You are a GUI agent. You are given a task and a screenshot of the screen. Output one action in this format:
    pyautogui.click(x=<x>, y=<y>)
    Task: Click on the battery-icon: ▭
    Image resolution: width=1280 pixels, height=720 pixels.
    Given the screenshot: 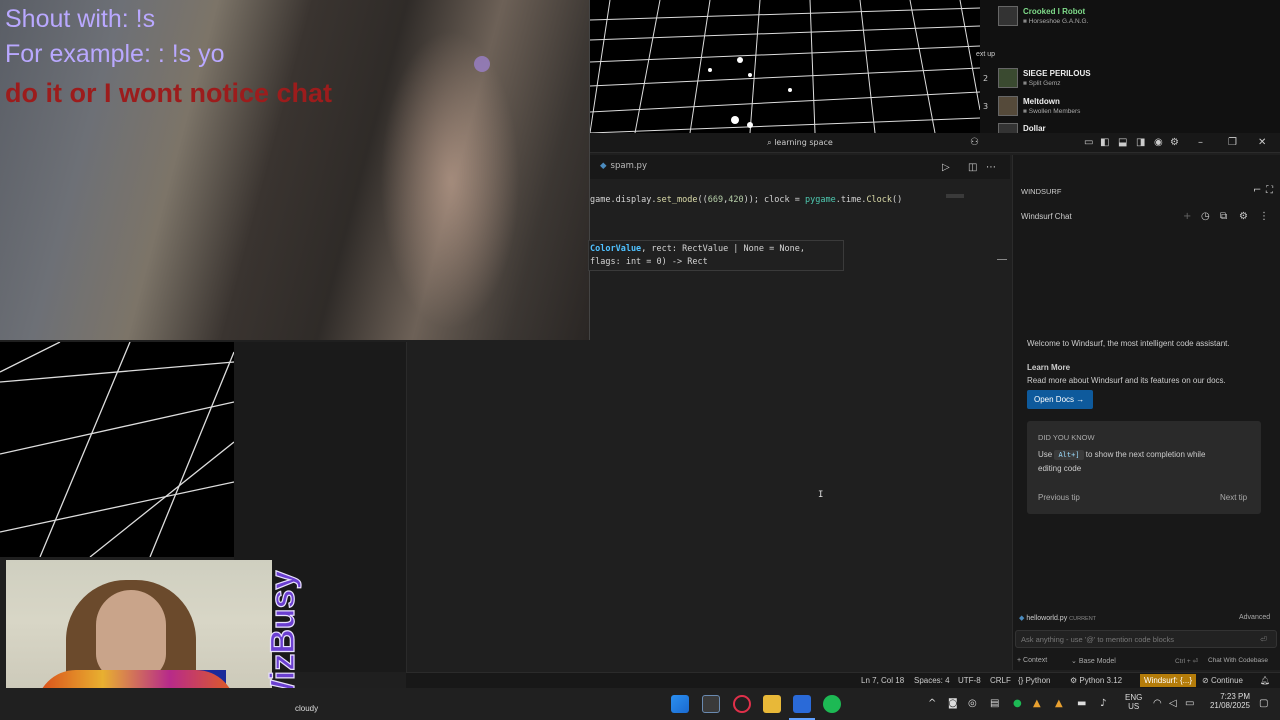 What is the action you would take?
    pyautogui.click(x=1189, y=703)
    